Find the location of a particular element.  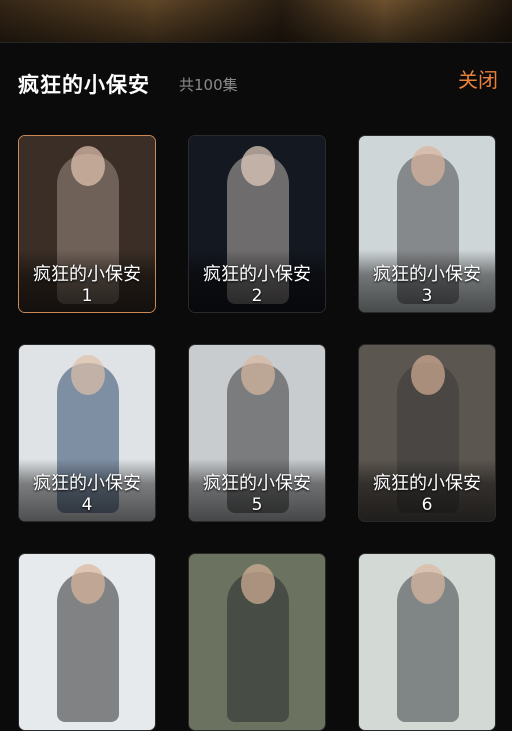

episode-card: 疯狂的小保安 5 is located at coordinates (257, 433).